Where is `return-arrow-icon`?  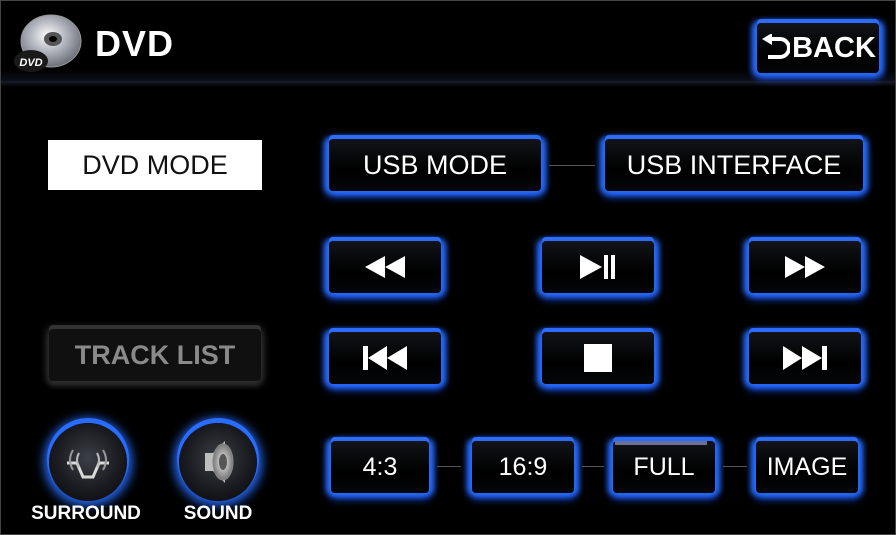
return-arrow-icon is located at coordinates (776, 46).